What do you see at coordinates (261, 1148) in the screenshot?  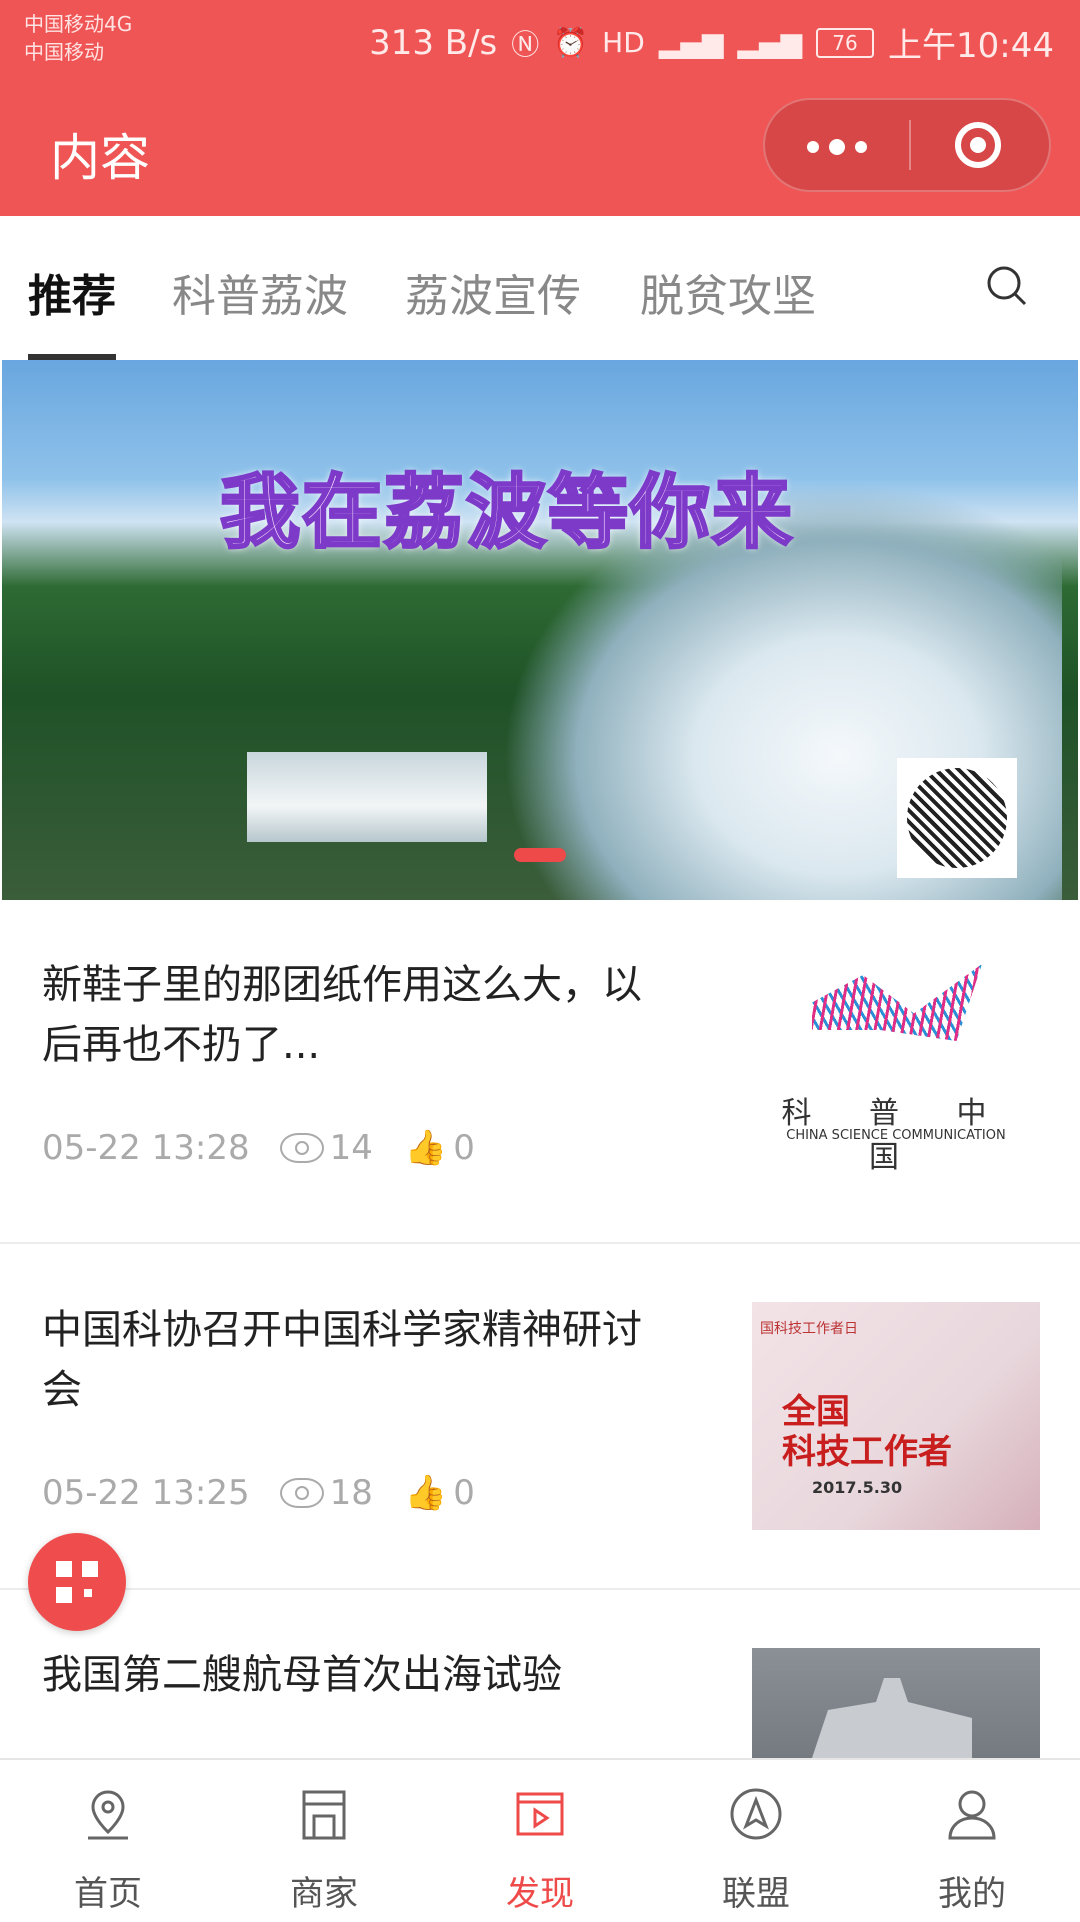 I see `article-meta: 05-22 13:28 14 👍 0` at bounding box center [261, 1148].